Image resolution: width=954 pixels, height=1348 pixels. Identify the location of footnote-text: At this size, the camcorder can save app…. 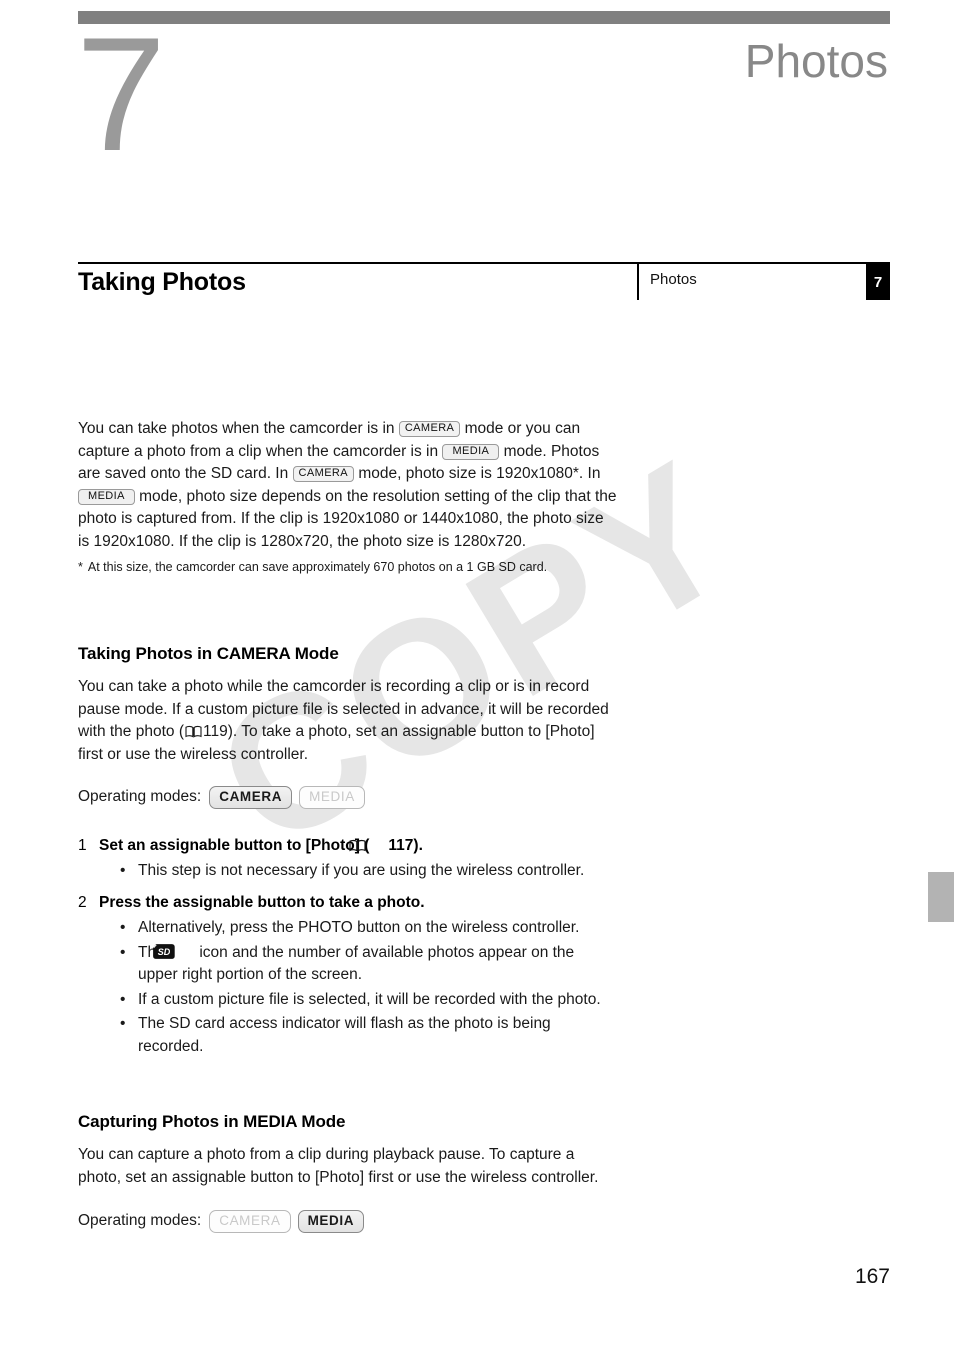
(317, 567).